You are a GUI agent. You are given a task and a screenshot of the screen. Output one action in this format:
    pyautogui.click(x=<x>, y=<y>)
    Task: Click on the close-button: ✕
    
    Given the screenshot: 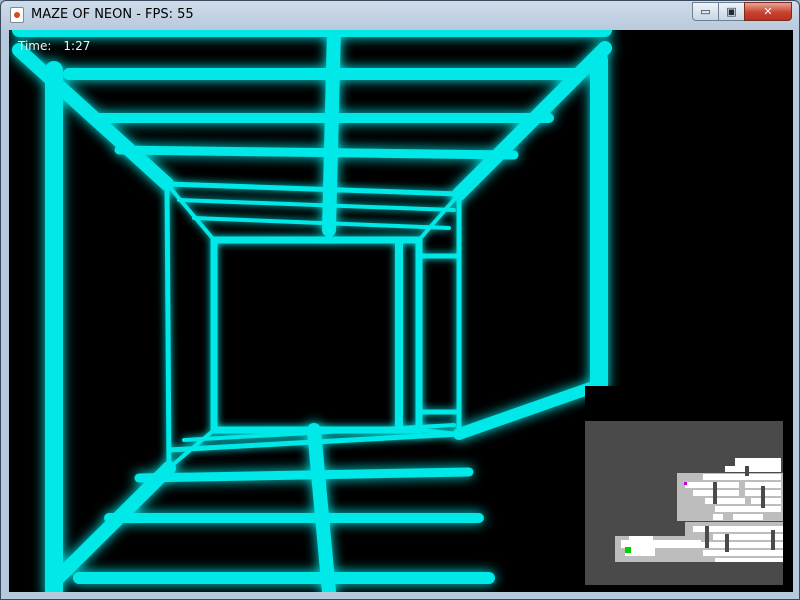 What is the action you would take?
    pyautogui.click(x=768, y=11)
    